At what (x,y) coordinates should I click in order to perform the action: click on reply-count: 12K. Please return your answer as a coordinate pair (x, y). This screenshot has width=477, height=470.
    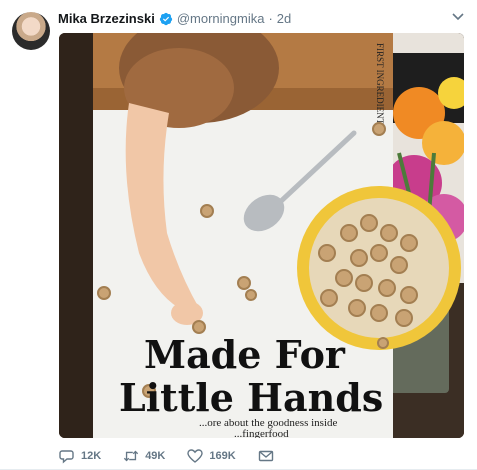
    Looking at the image, I should click on (91, 456).